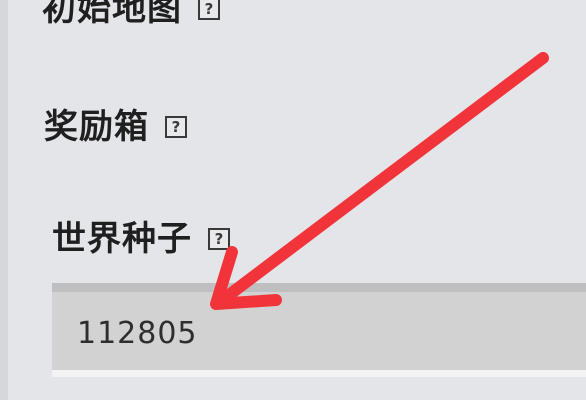 This screenshot has height=400, width=586. What do you see at coordinates (137, 333) in the screenshot?
I see `world-seed-value: 112805` at bounding box center [137, 333].